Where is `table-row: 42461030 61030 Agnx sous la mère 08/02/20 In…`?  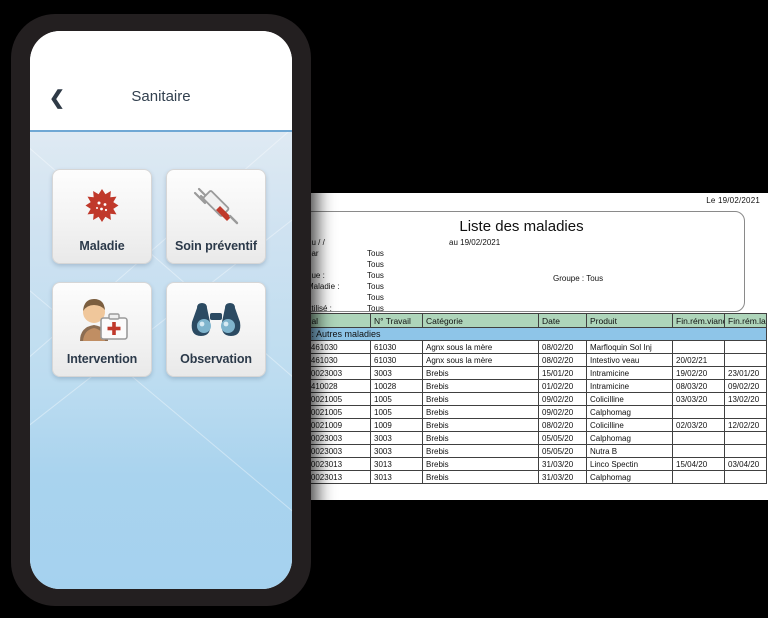 table-row: 42461030 61030 Agnx sous la mère 08/02/20 In… is located at coordinates (532, 360).